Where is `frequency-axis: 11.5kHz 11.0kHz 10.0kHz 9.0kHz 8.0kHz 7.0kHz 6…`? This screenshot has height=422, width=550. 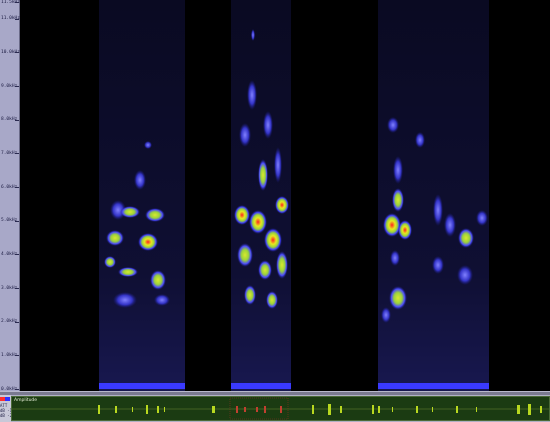 frequency-axis: 11.5kHz 11.0kHz 10.0kHz 9.0kHz 8.0kHz 7.0kHz 6… is located at coordinates (10, 197).